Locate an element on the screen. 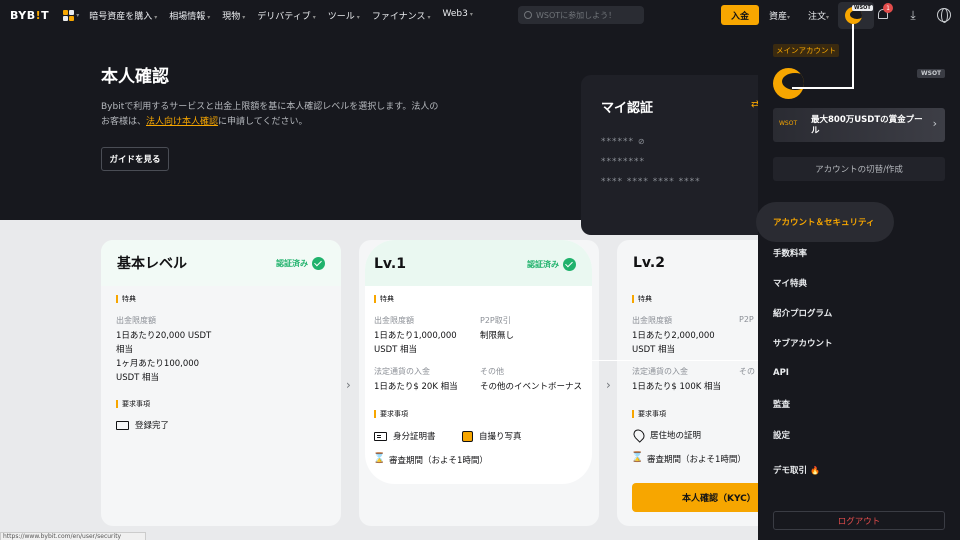 The height and width of the screenshot is (540, 960). notification-bell-icon: 1 is located at coordinates (885, 12).